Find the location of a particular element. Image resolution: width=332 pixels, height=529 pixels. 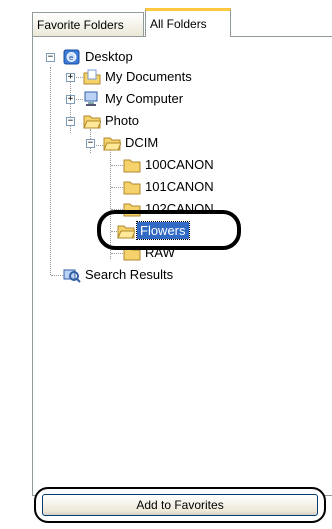

tree-node-label: Desktop is located at coordinates (109, 56).